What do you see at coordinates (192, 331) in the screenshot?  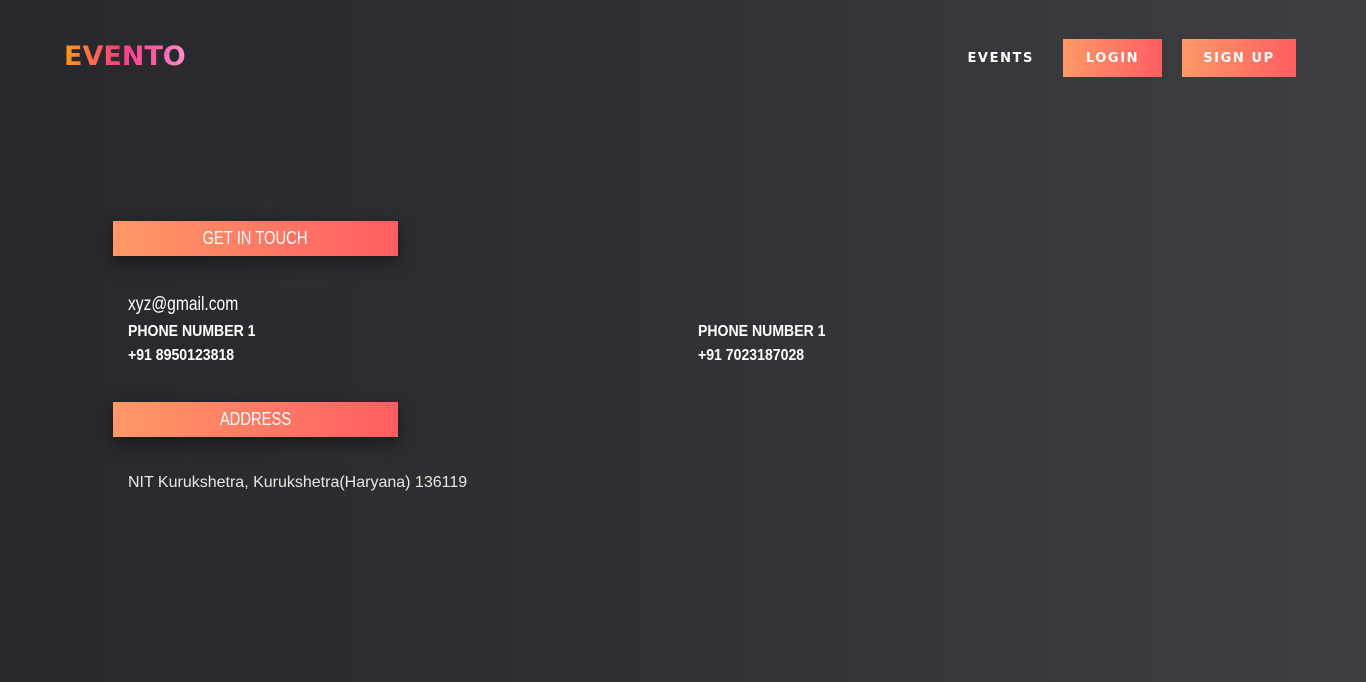 I see `phone-label-1: PHONE NUMBER 1` at bounding box center [192, 331].